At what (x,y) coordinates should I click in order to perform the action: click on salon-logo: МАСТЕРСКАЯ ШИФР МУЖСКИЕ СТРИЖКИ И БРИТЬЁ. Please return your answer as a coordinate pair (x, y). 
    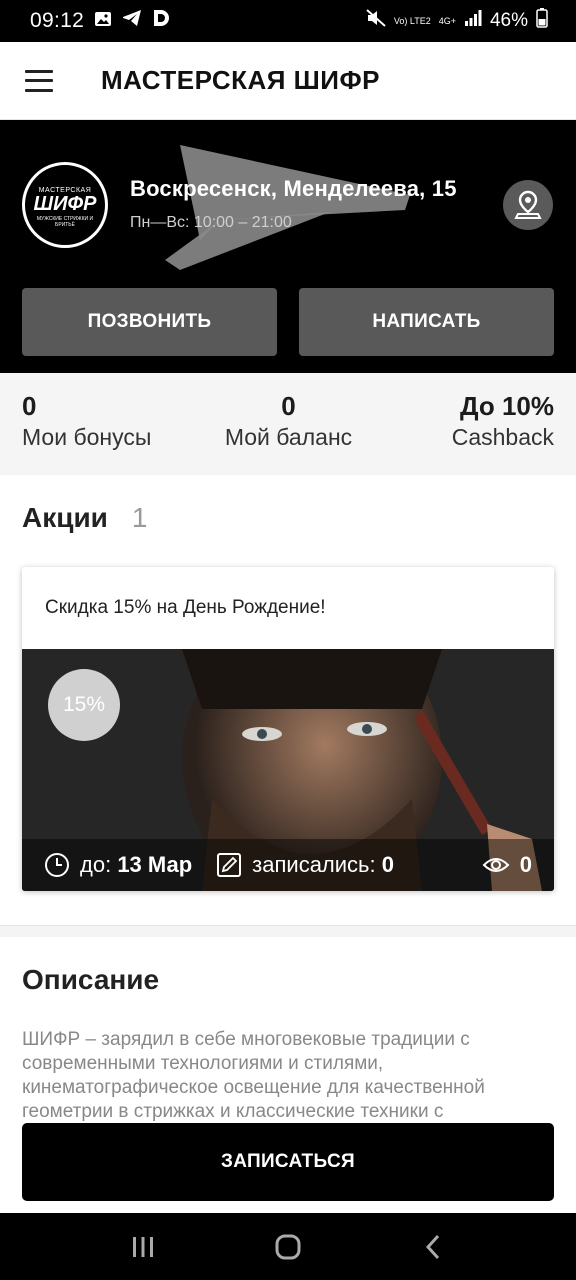
    Looking at the image, I should click on (65, 205).